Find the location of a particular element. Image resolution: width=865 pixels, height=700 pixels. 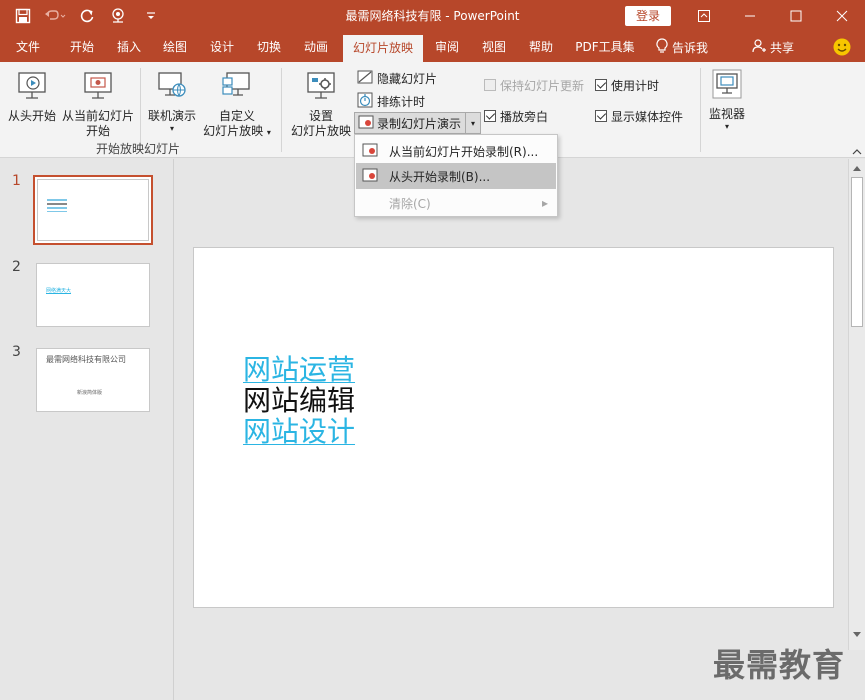

online-present-icon is located at coordinates (172, 88).